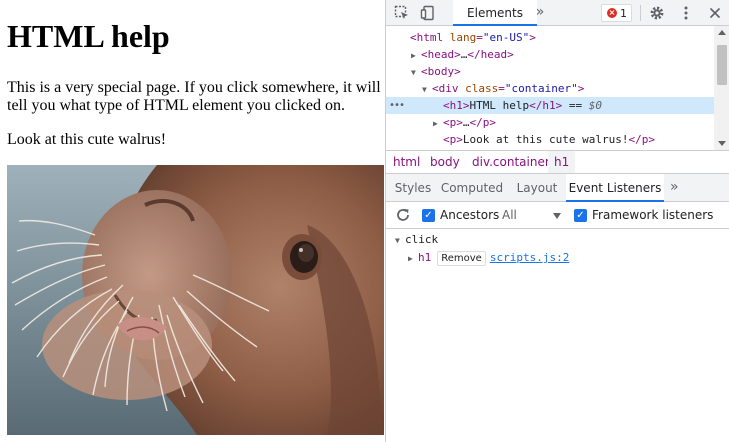  What do you see at coordinates (456, 105) in the screenshot?
I see `dom-token: <h1>` at bounding box center [456, 105].